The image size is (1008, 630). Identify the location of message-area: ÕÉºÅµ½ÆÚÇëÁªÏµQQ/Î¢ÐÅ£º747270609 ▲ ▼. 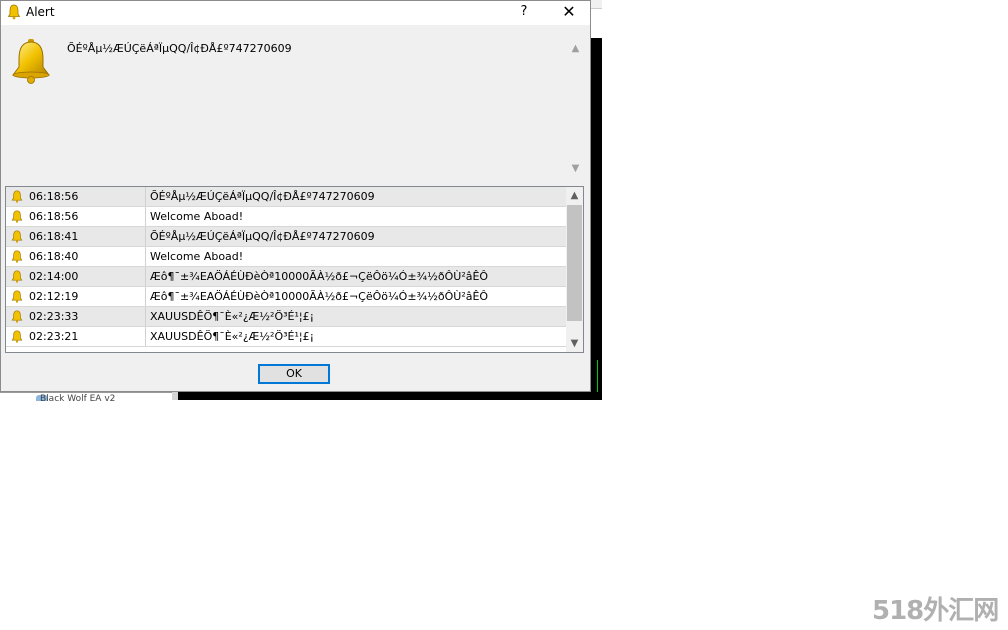
(295, 105).